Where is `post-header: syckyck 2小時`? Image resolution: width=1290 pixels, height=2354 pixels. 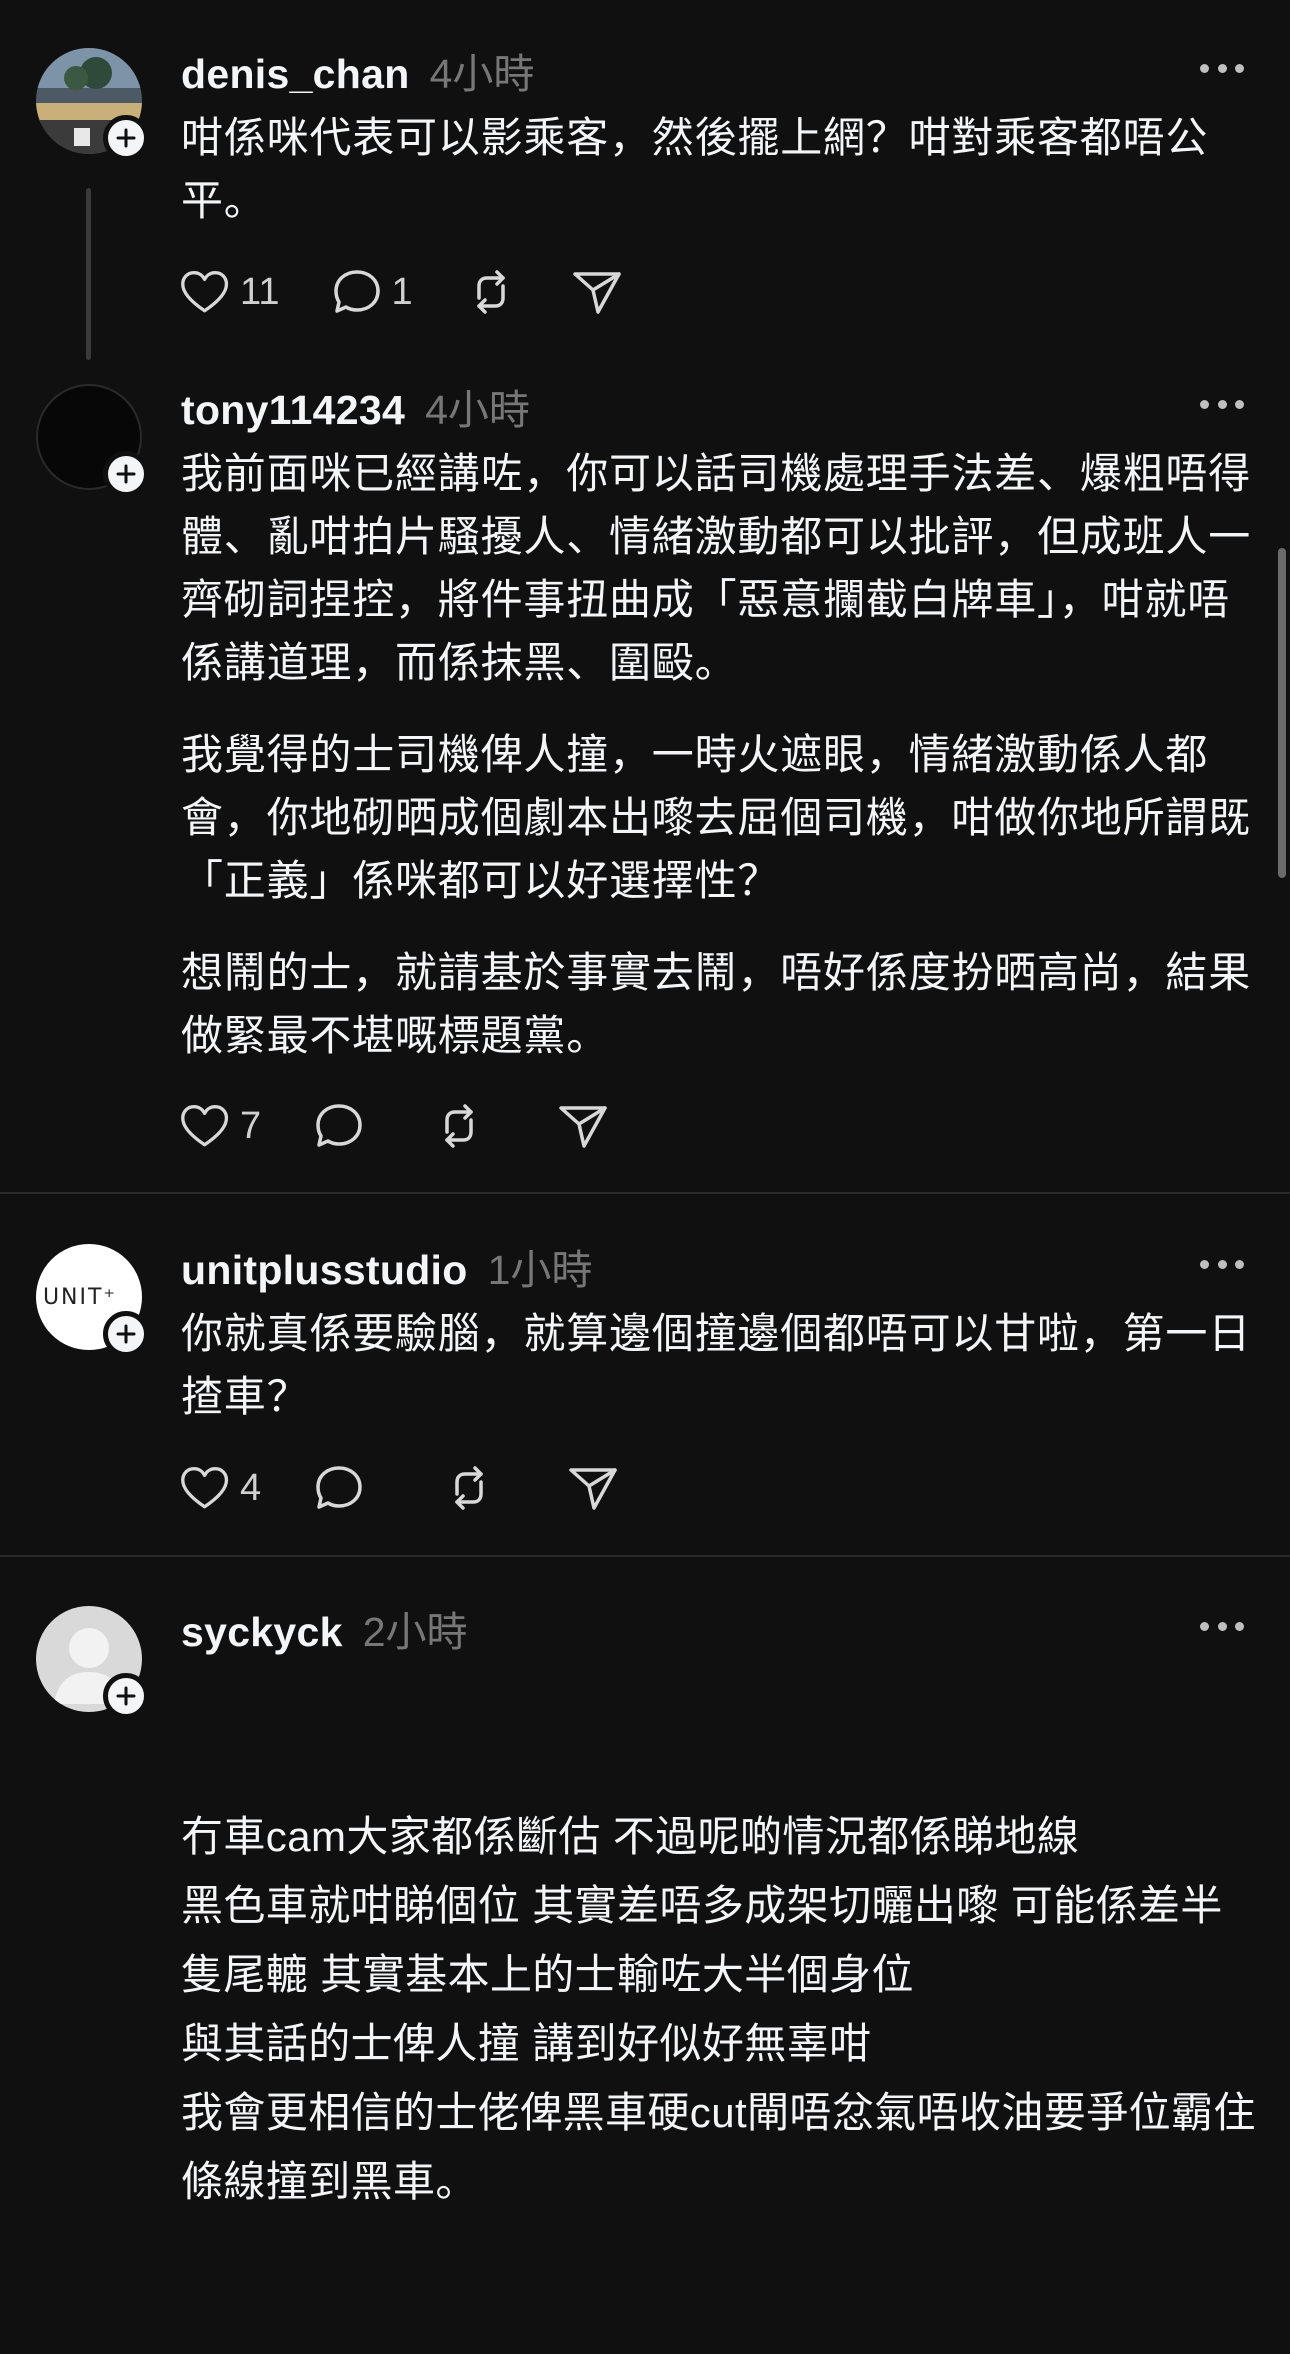
post-header: syckyck 2小時 is located at coordinates (324, 1628).